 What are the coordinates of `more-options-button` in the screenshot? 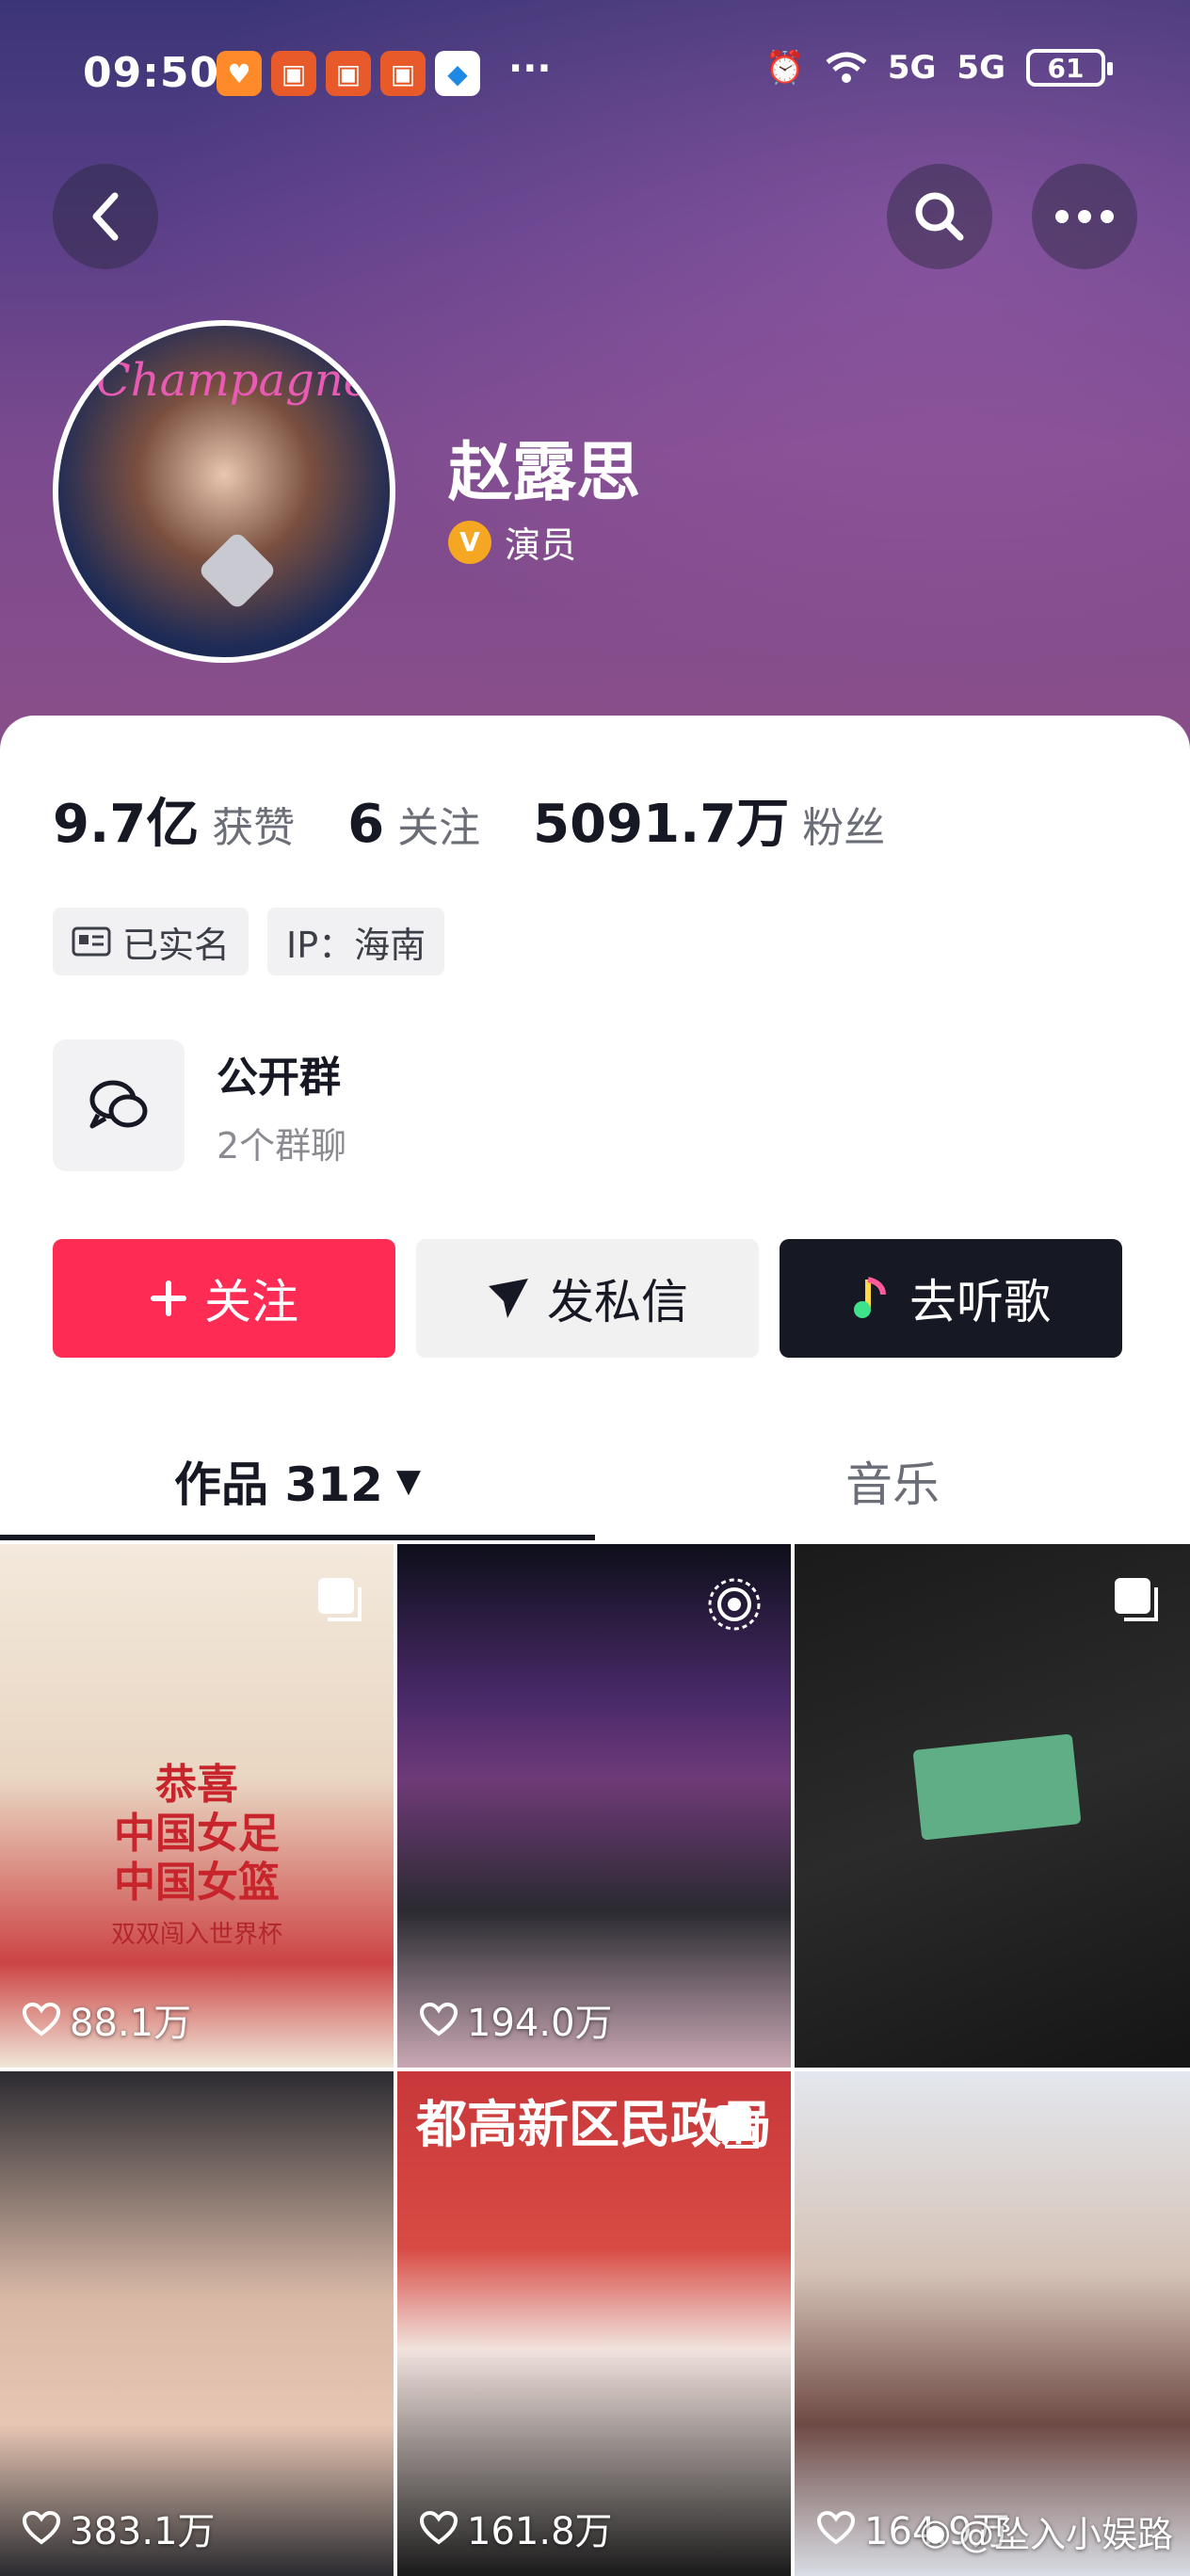 It's located at (1084, 216).